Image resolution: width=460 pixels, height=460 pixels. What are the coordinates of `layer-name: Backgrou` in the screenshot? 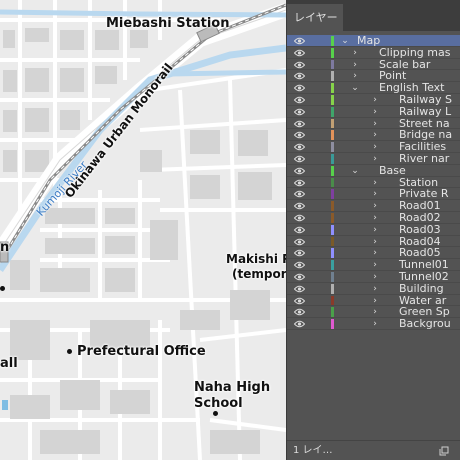 It's located at (425, 324).